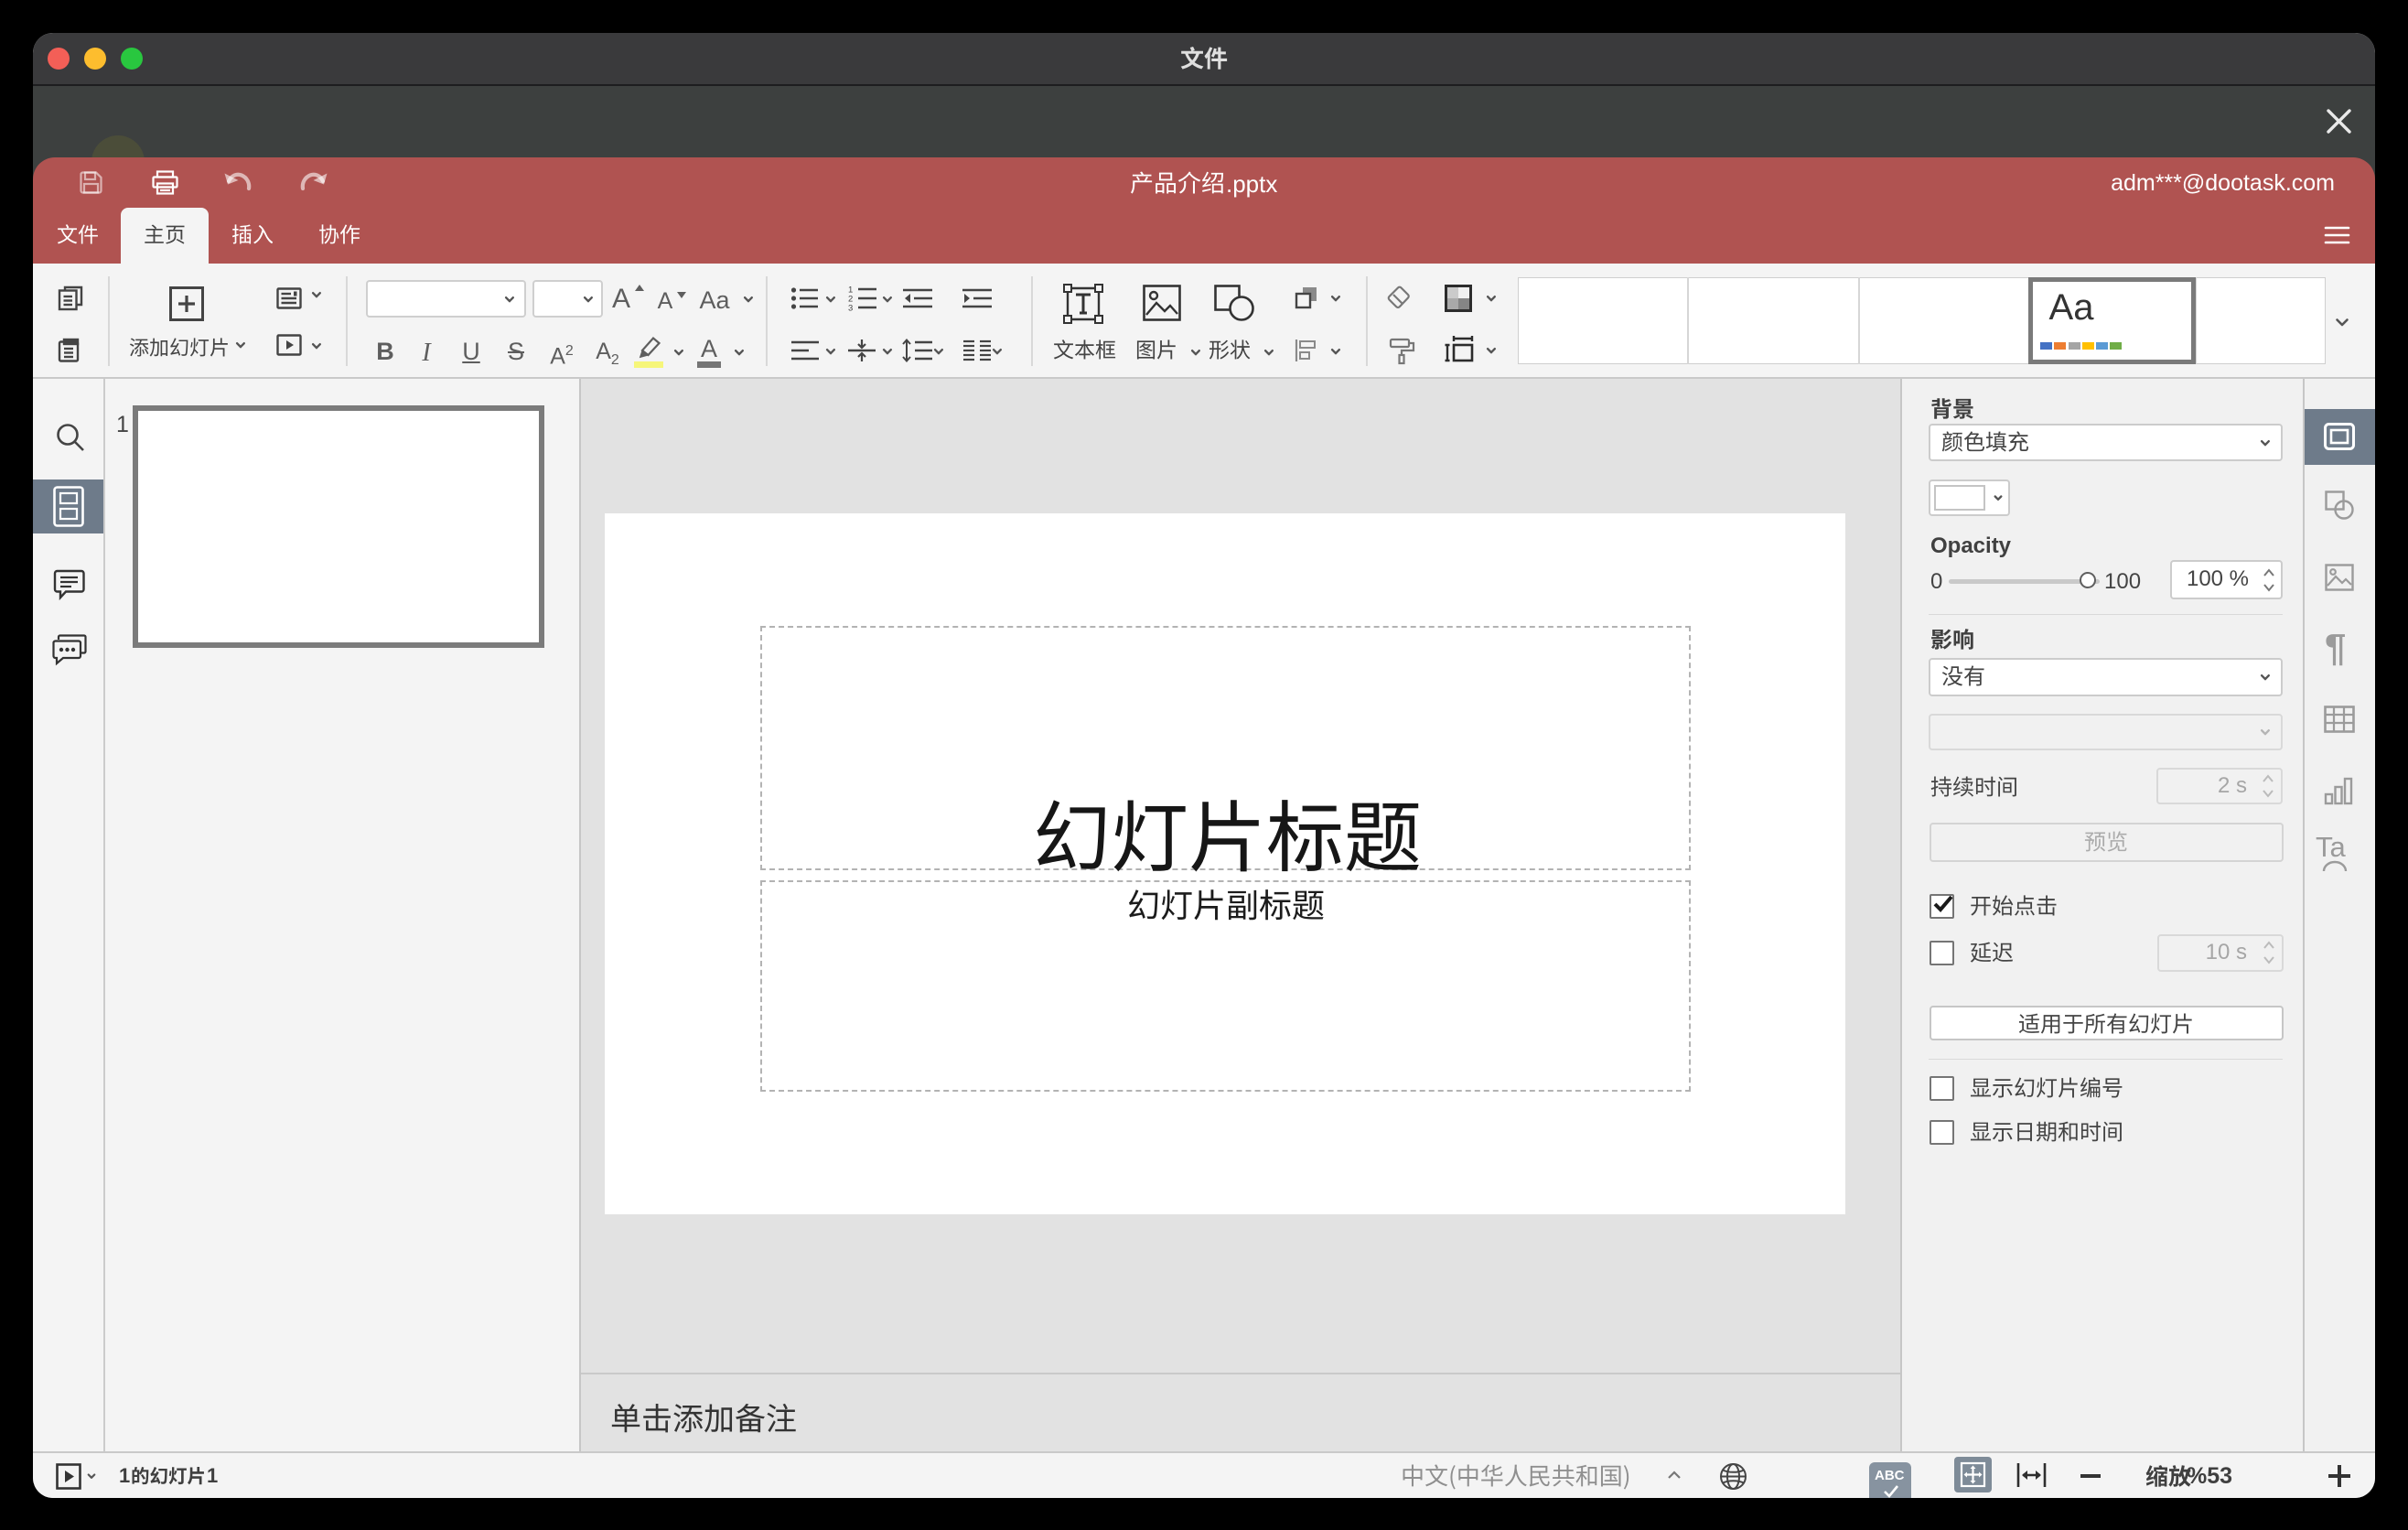 Image resolution: width=2408 pixels, height=1530 pixels. Describe the element at coordinates (850, 309) in the screenshot. I see `svg-text: 3` at that location.